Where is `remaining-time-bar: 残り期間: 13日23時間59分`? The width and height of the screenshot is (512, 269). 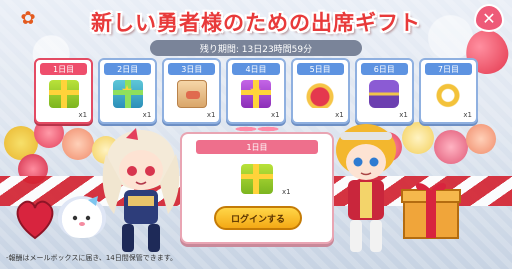 remaining-time-bar: 残り期間: 13日23時間59分 is located at coordinates (256, 48).